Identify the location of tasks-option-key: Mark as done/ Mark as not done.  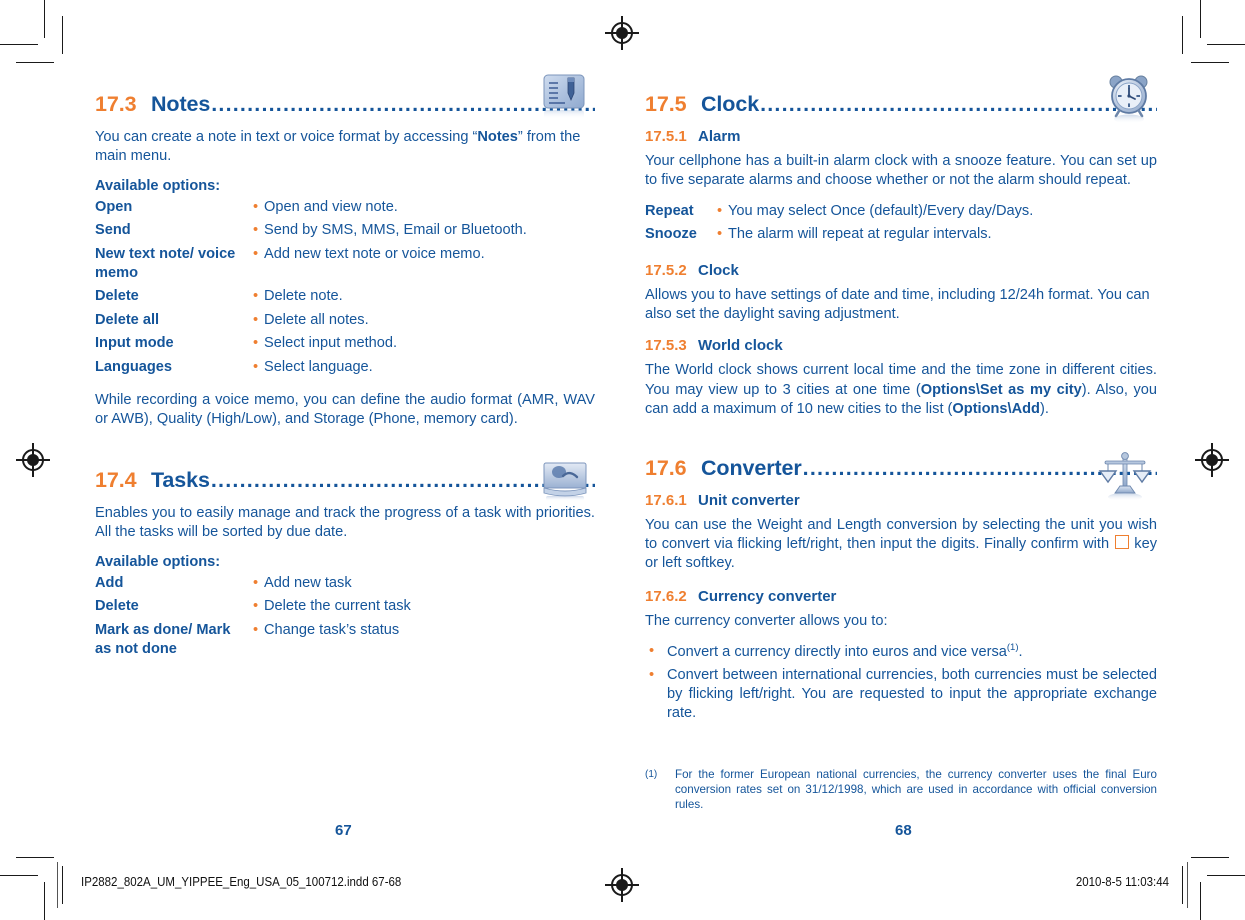
(163, 639).